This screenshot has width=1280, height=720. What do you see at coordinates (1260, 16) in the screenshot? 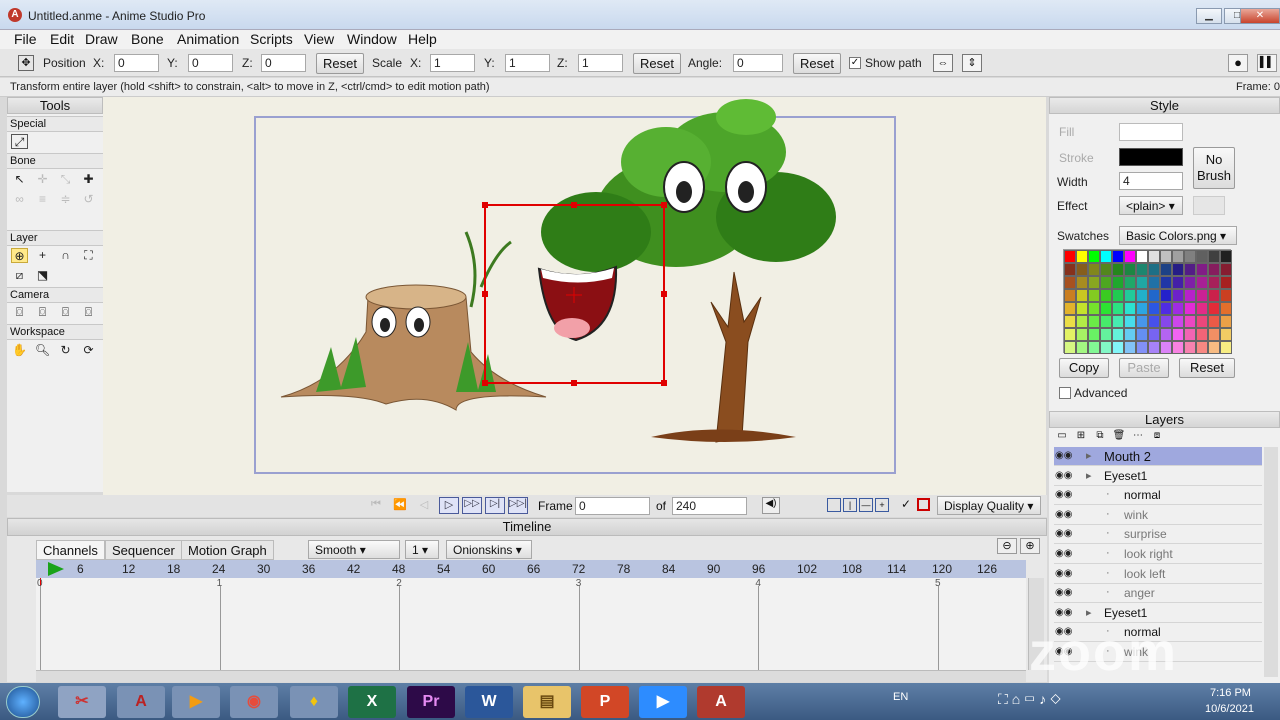
I see `close-button: ✕` at bounding box center [1260, 16].